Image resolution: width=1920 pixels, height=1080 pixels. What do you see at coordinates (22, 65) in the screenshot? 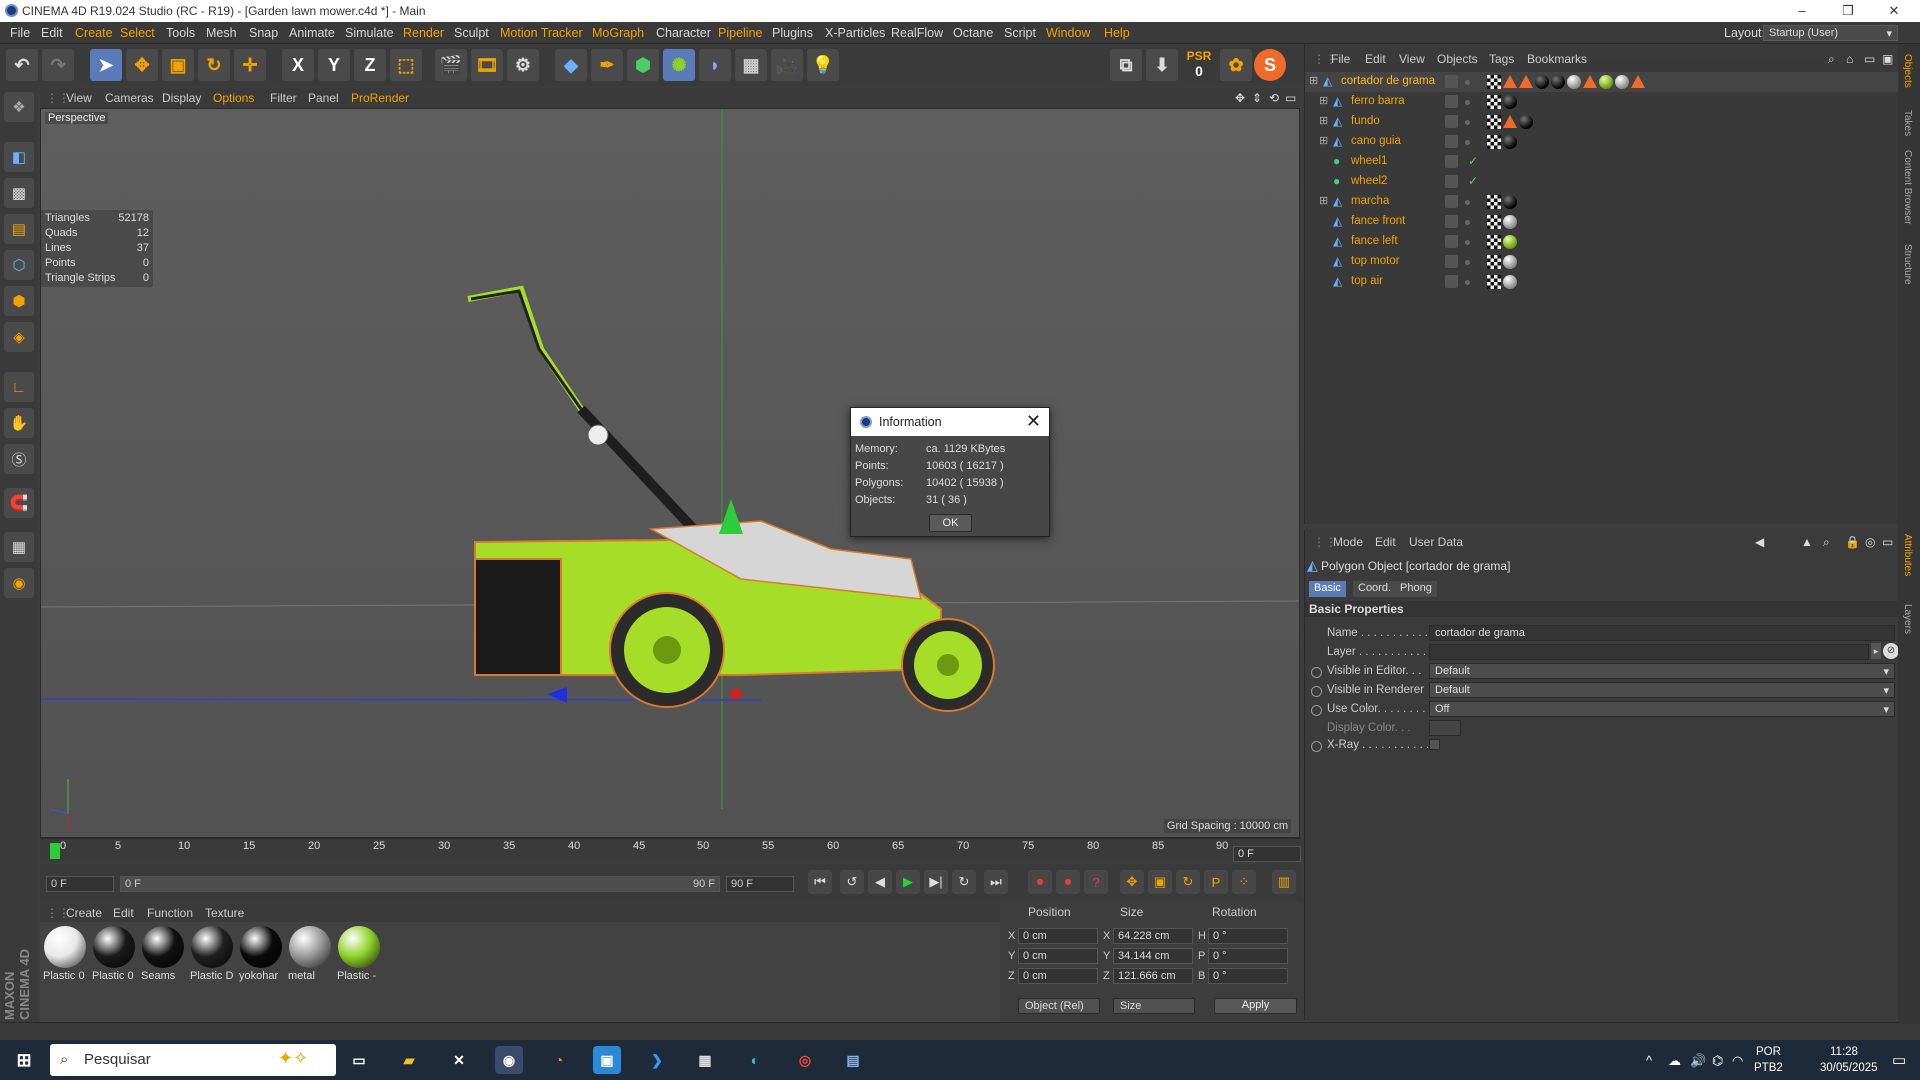
I see `undo-icon: ↶` at bounding box center [22, 65].